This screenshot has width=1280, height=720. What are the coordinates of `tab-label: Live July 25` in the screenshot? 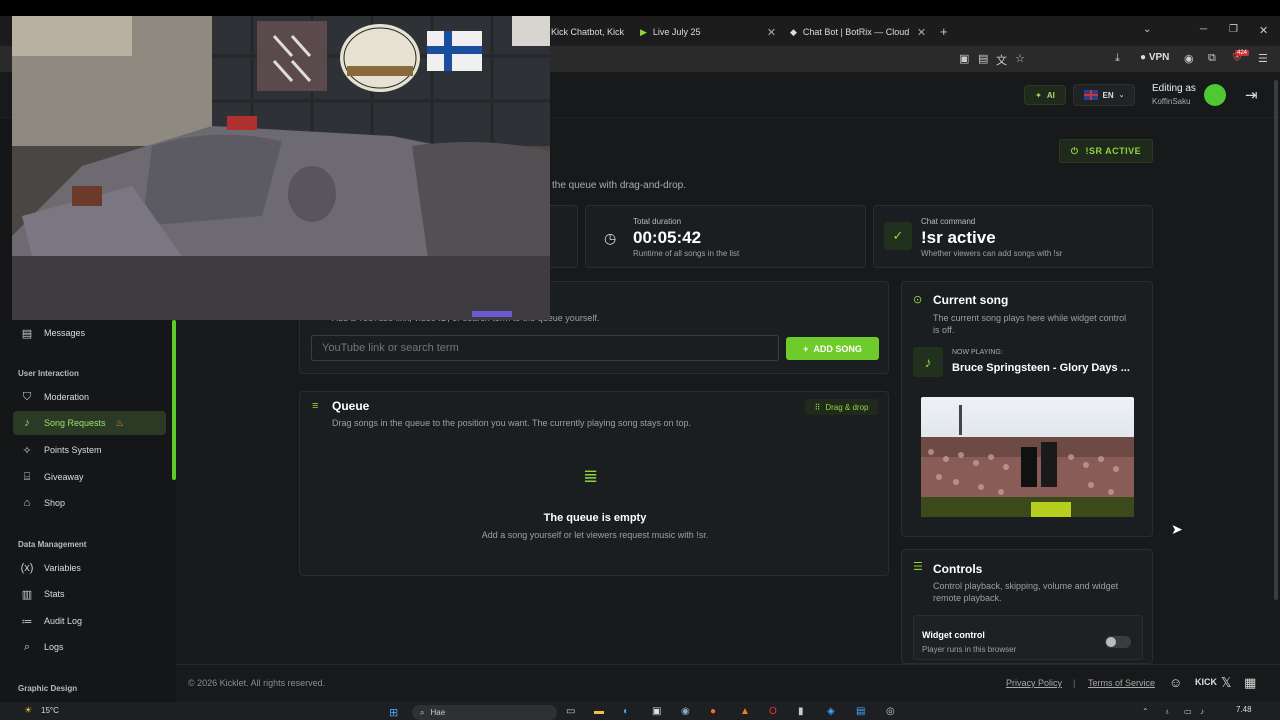 It's located at (676, 32).